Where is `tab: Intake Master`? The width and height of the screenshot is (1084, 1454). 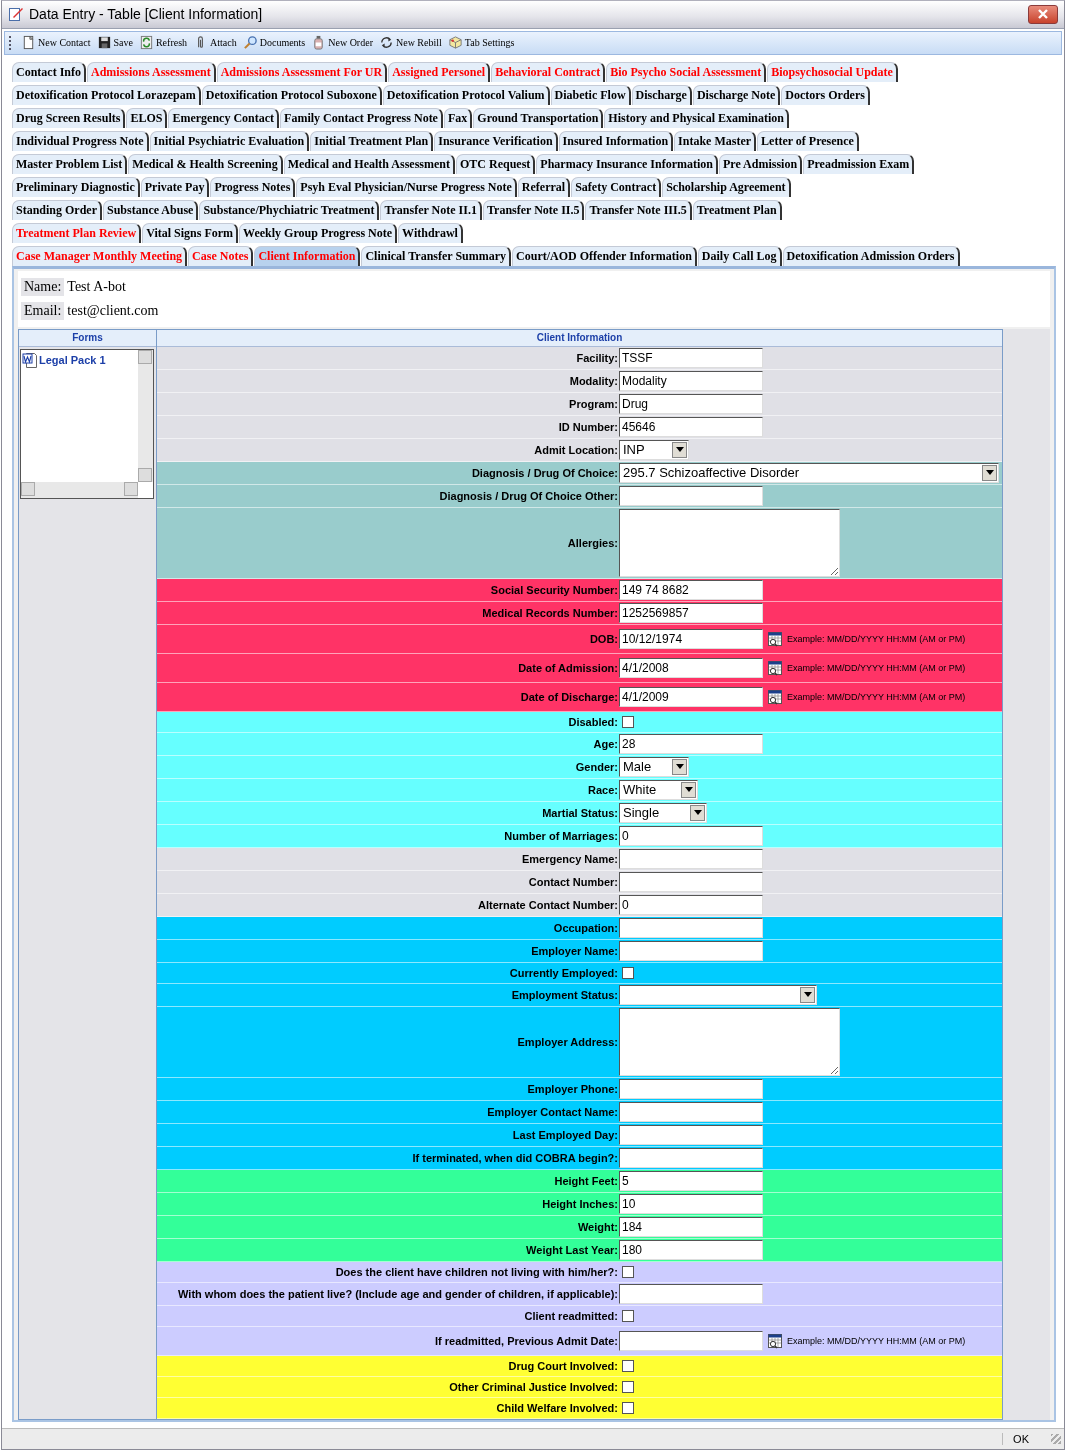
tab: Intake Master is located at coordinates (715, 140).